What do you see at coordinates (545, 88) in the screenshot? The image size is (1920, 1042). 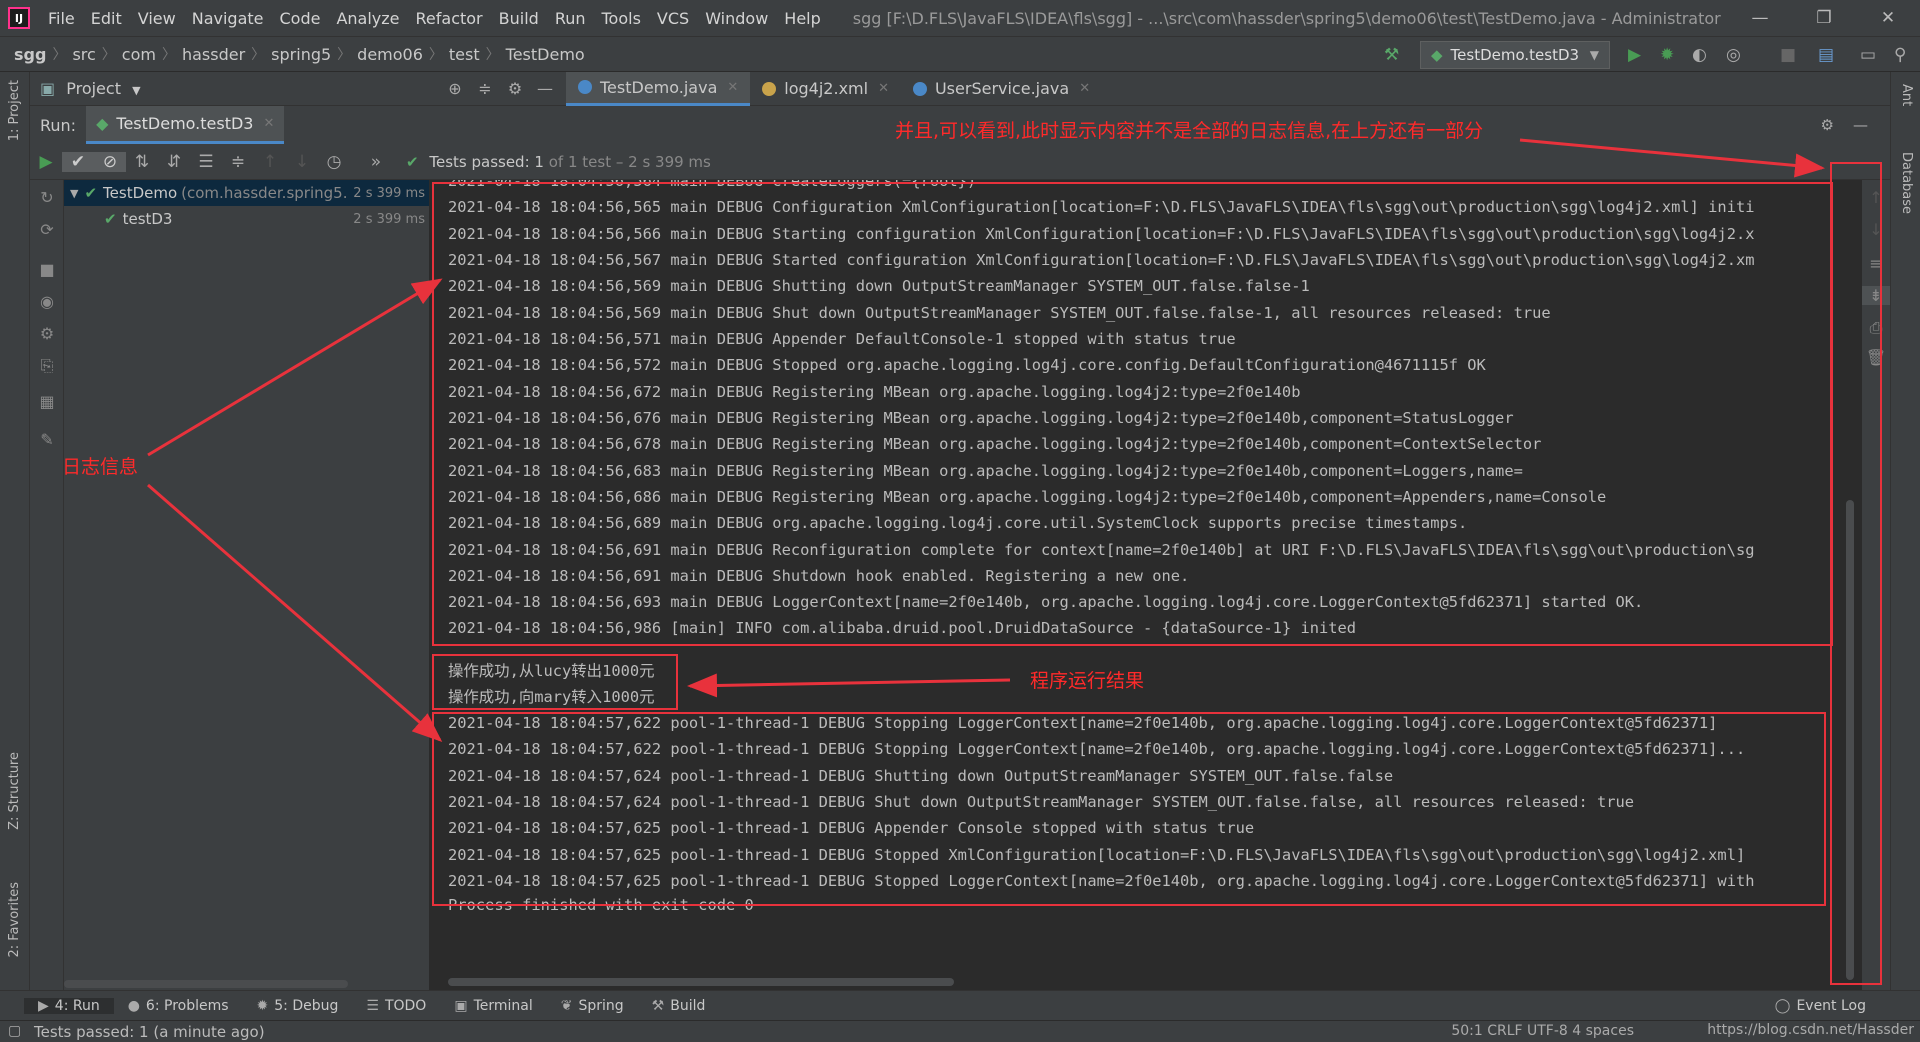 I see `hide-icon: —` at bounding box center [545, 88].